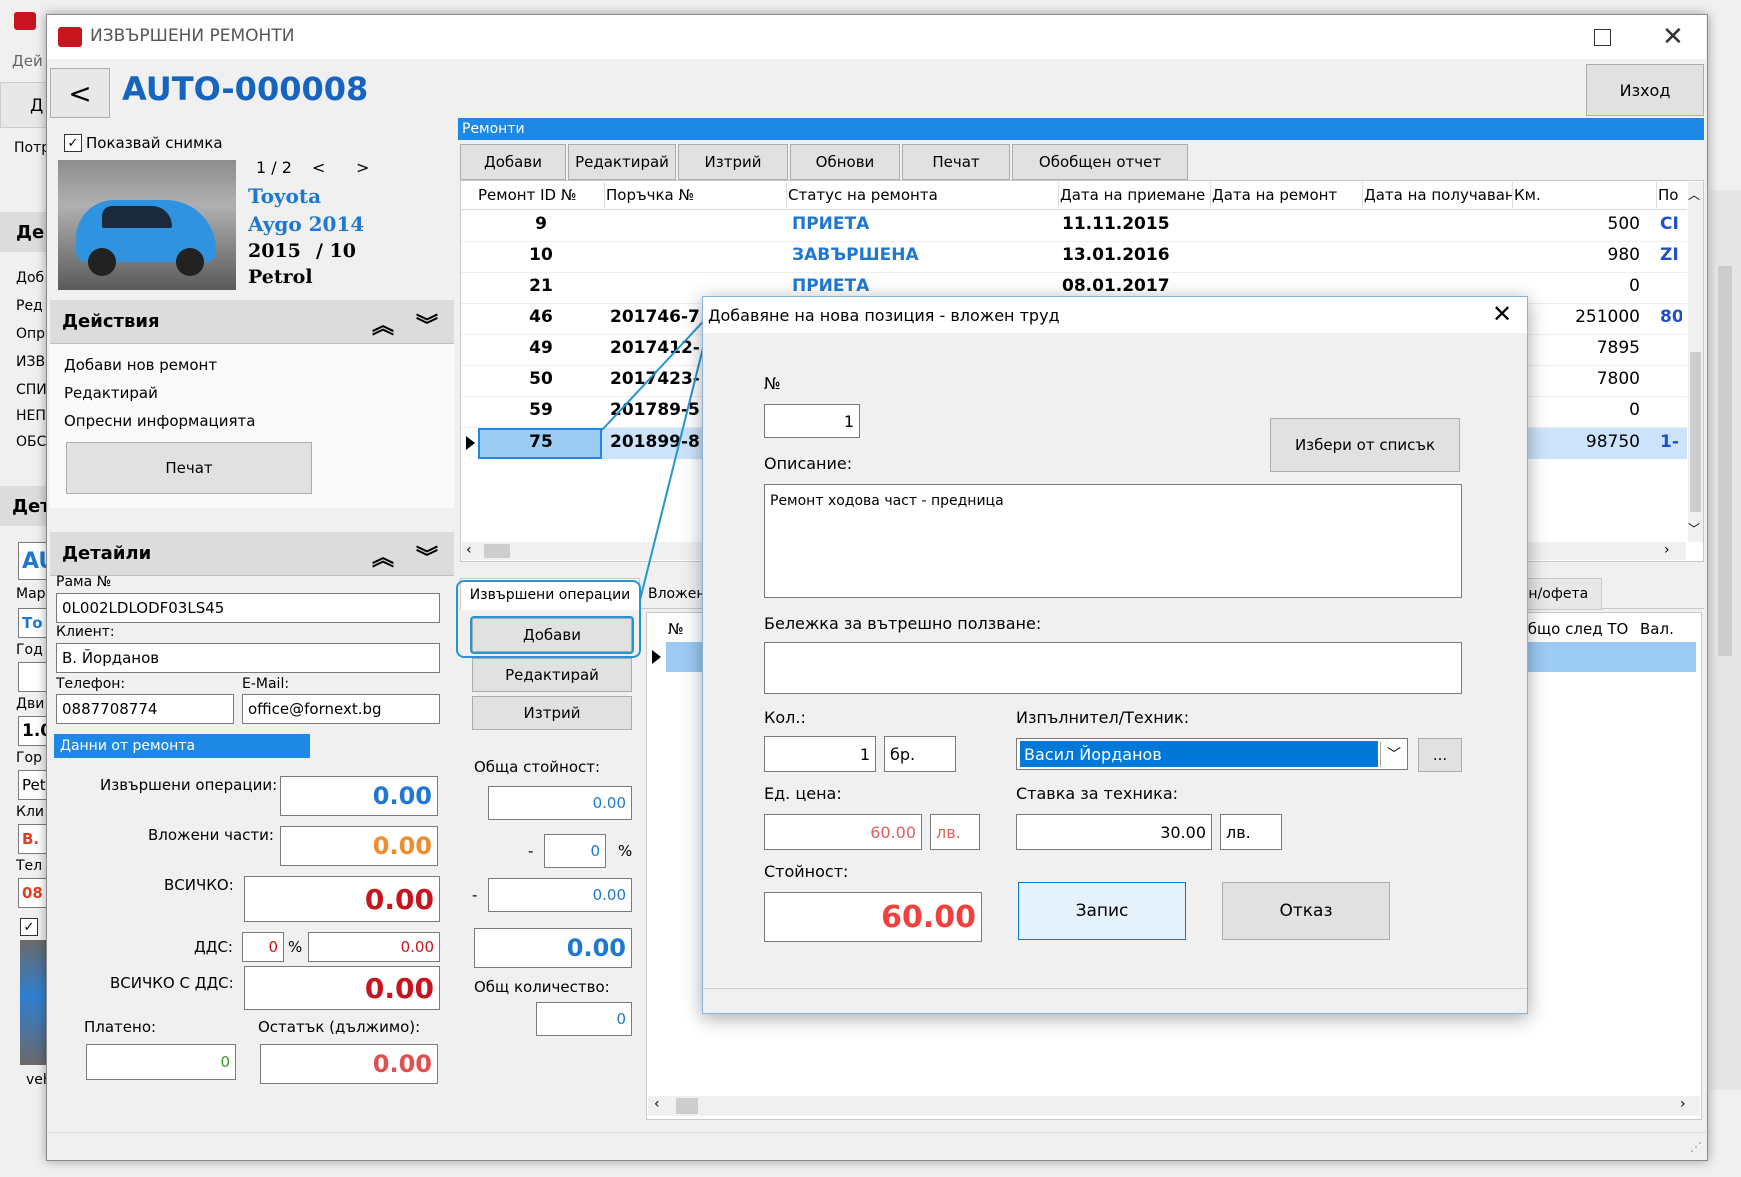 The width and height of the screenshot is (1741, 1177). Describe the element at coordinates (884, 315) in the screenshot. I see `dialog-title: Добавяне на нова позиция - вложен труд` at that location.